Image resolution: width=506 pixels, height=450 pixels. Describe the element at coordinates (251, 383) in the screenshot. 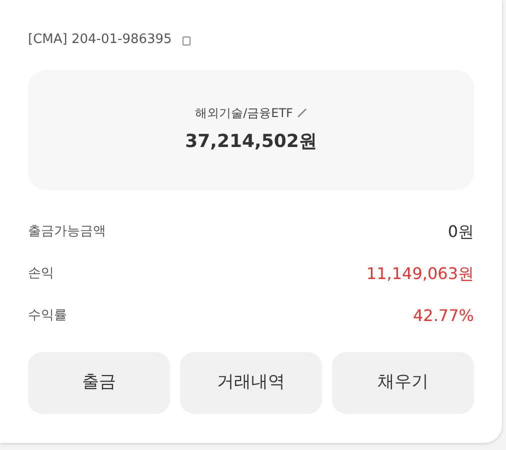

I see `action-button: 거래내역` at that location.